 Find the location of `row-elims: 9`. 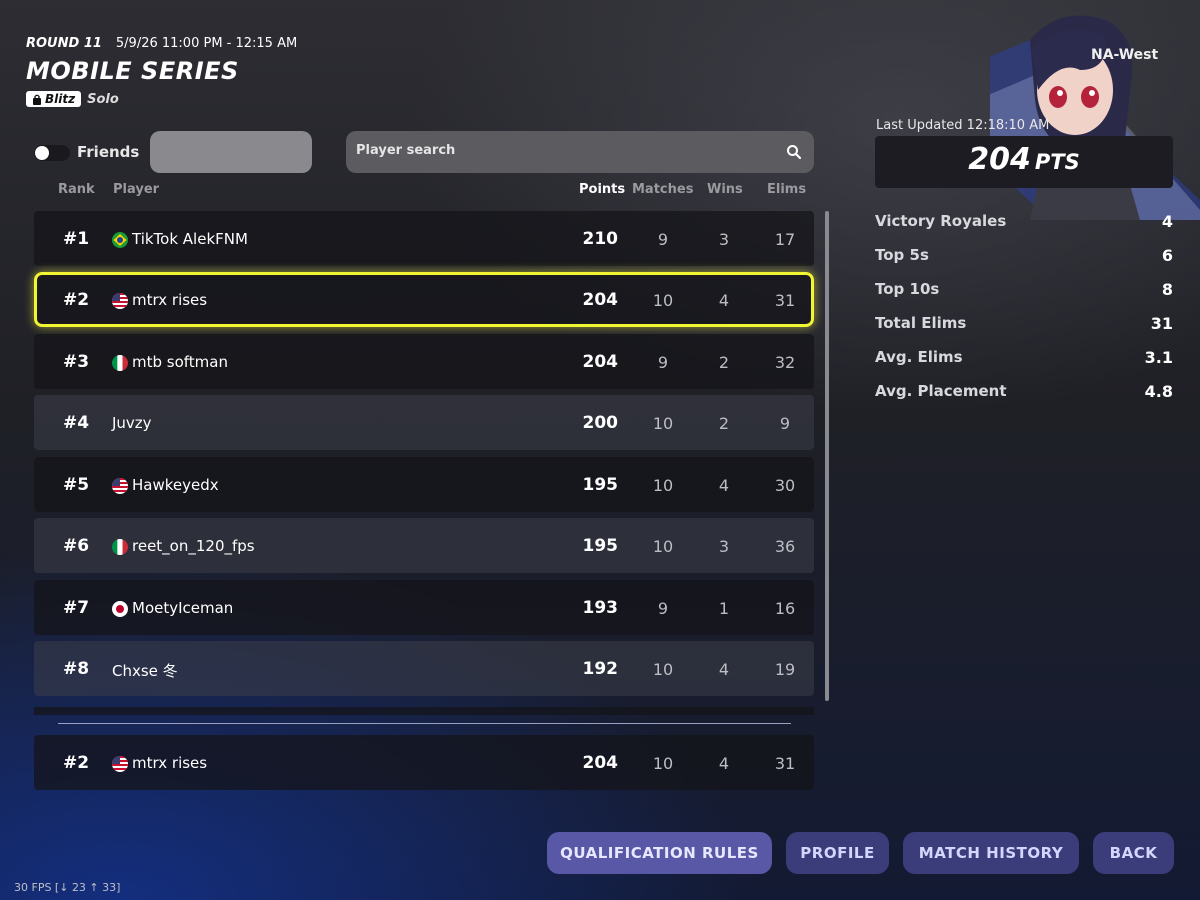

row-elims: 9 is located at coordinates (785, 423).